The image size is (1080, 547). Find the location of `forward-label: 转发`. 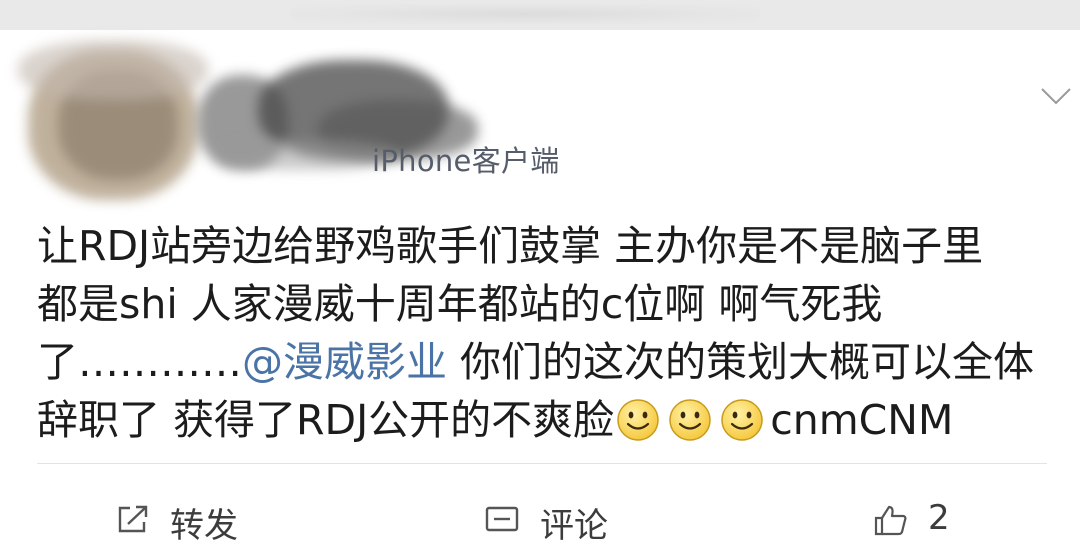

forward-label: 转发 is located at coordinates (204, 526).